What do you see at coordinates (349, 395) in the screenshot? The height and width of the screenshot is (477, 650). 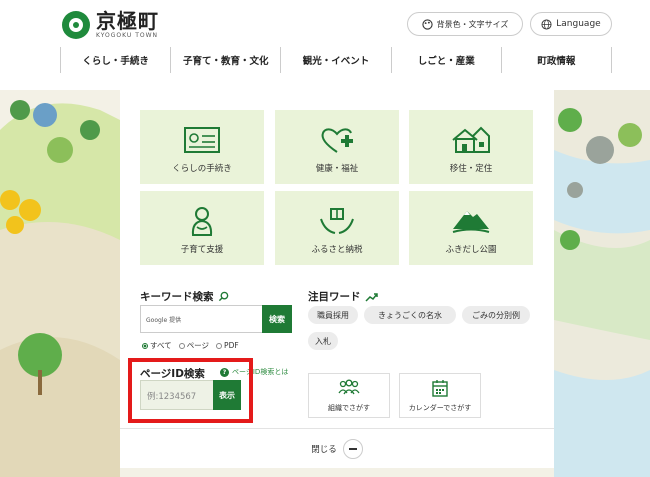 I see `search-by-organization-card: 組織でさがす` at bounding box center [349, 395].